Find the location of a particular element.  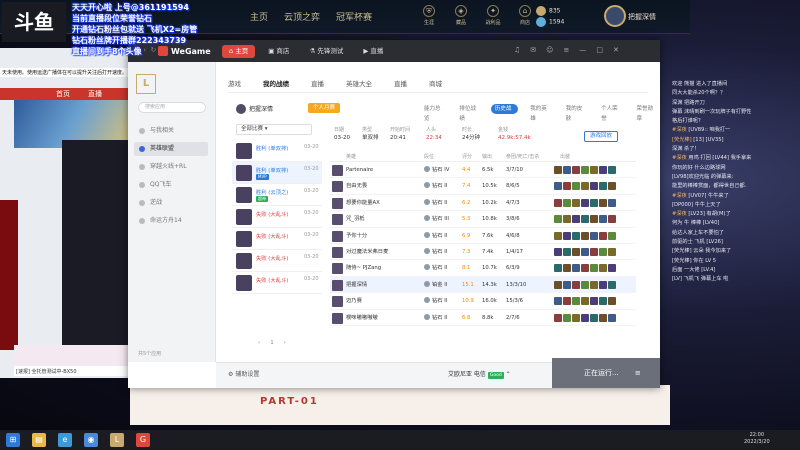

headset-icon: ♫ is located at coordinates (517, 50).